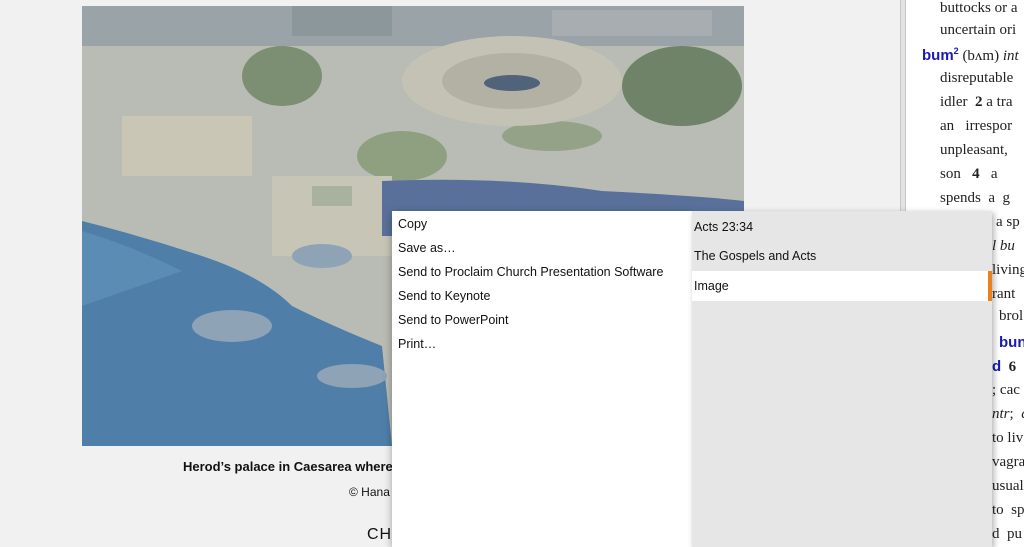  What do you see at coordinates (444, 296) in the screenshot?
I see `menu-item-send-to-keynote: Send to Keynote` at bounding box center [444, 296].